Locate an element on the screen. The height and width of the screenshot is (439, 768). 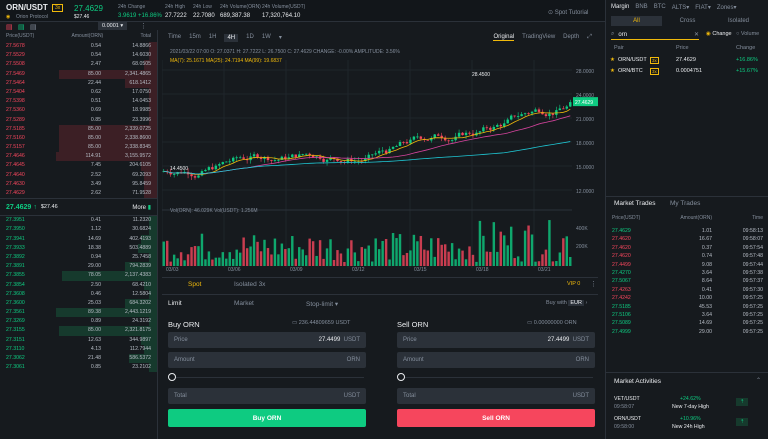
vip-level: VIP 0 is located at coordinates (573, 284).